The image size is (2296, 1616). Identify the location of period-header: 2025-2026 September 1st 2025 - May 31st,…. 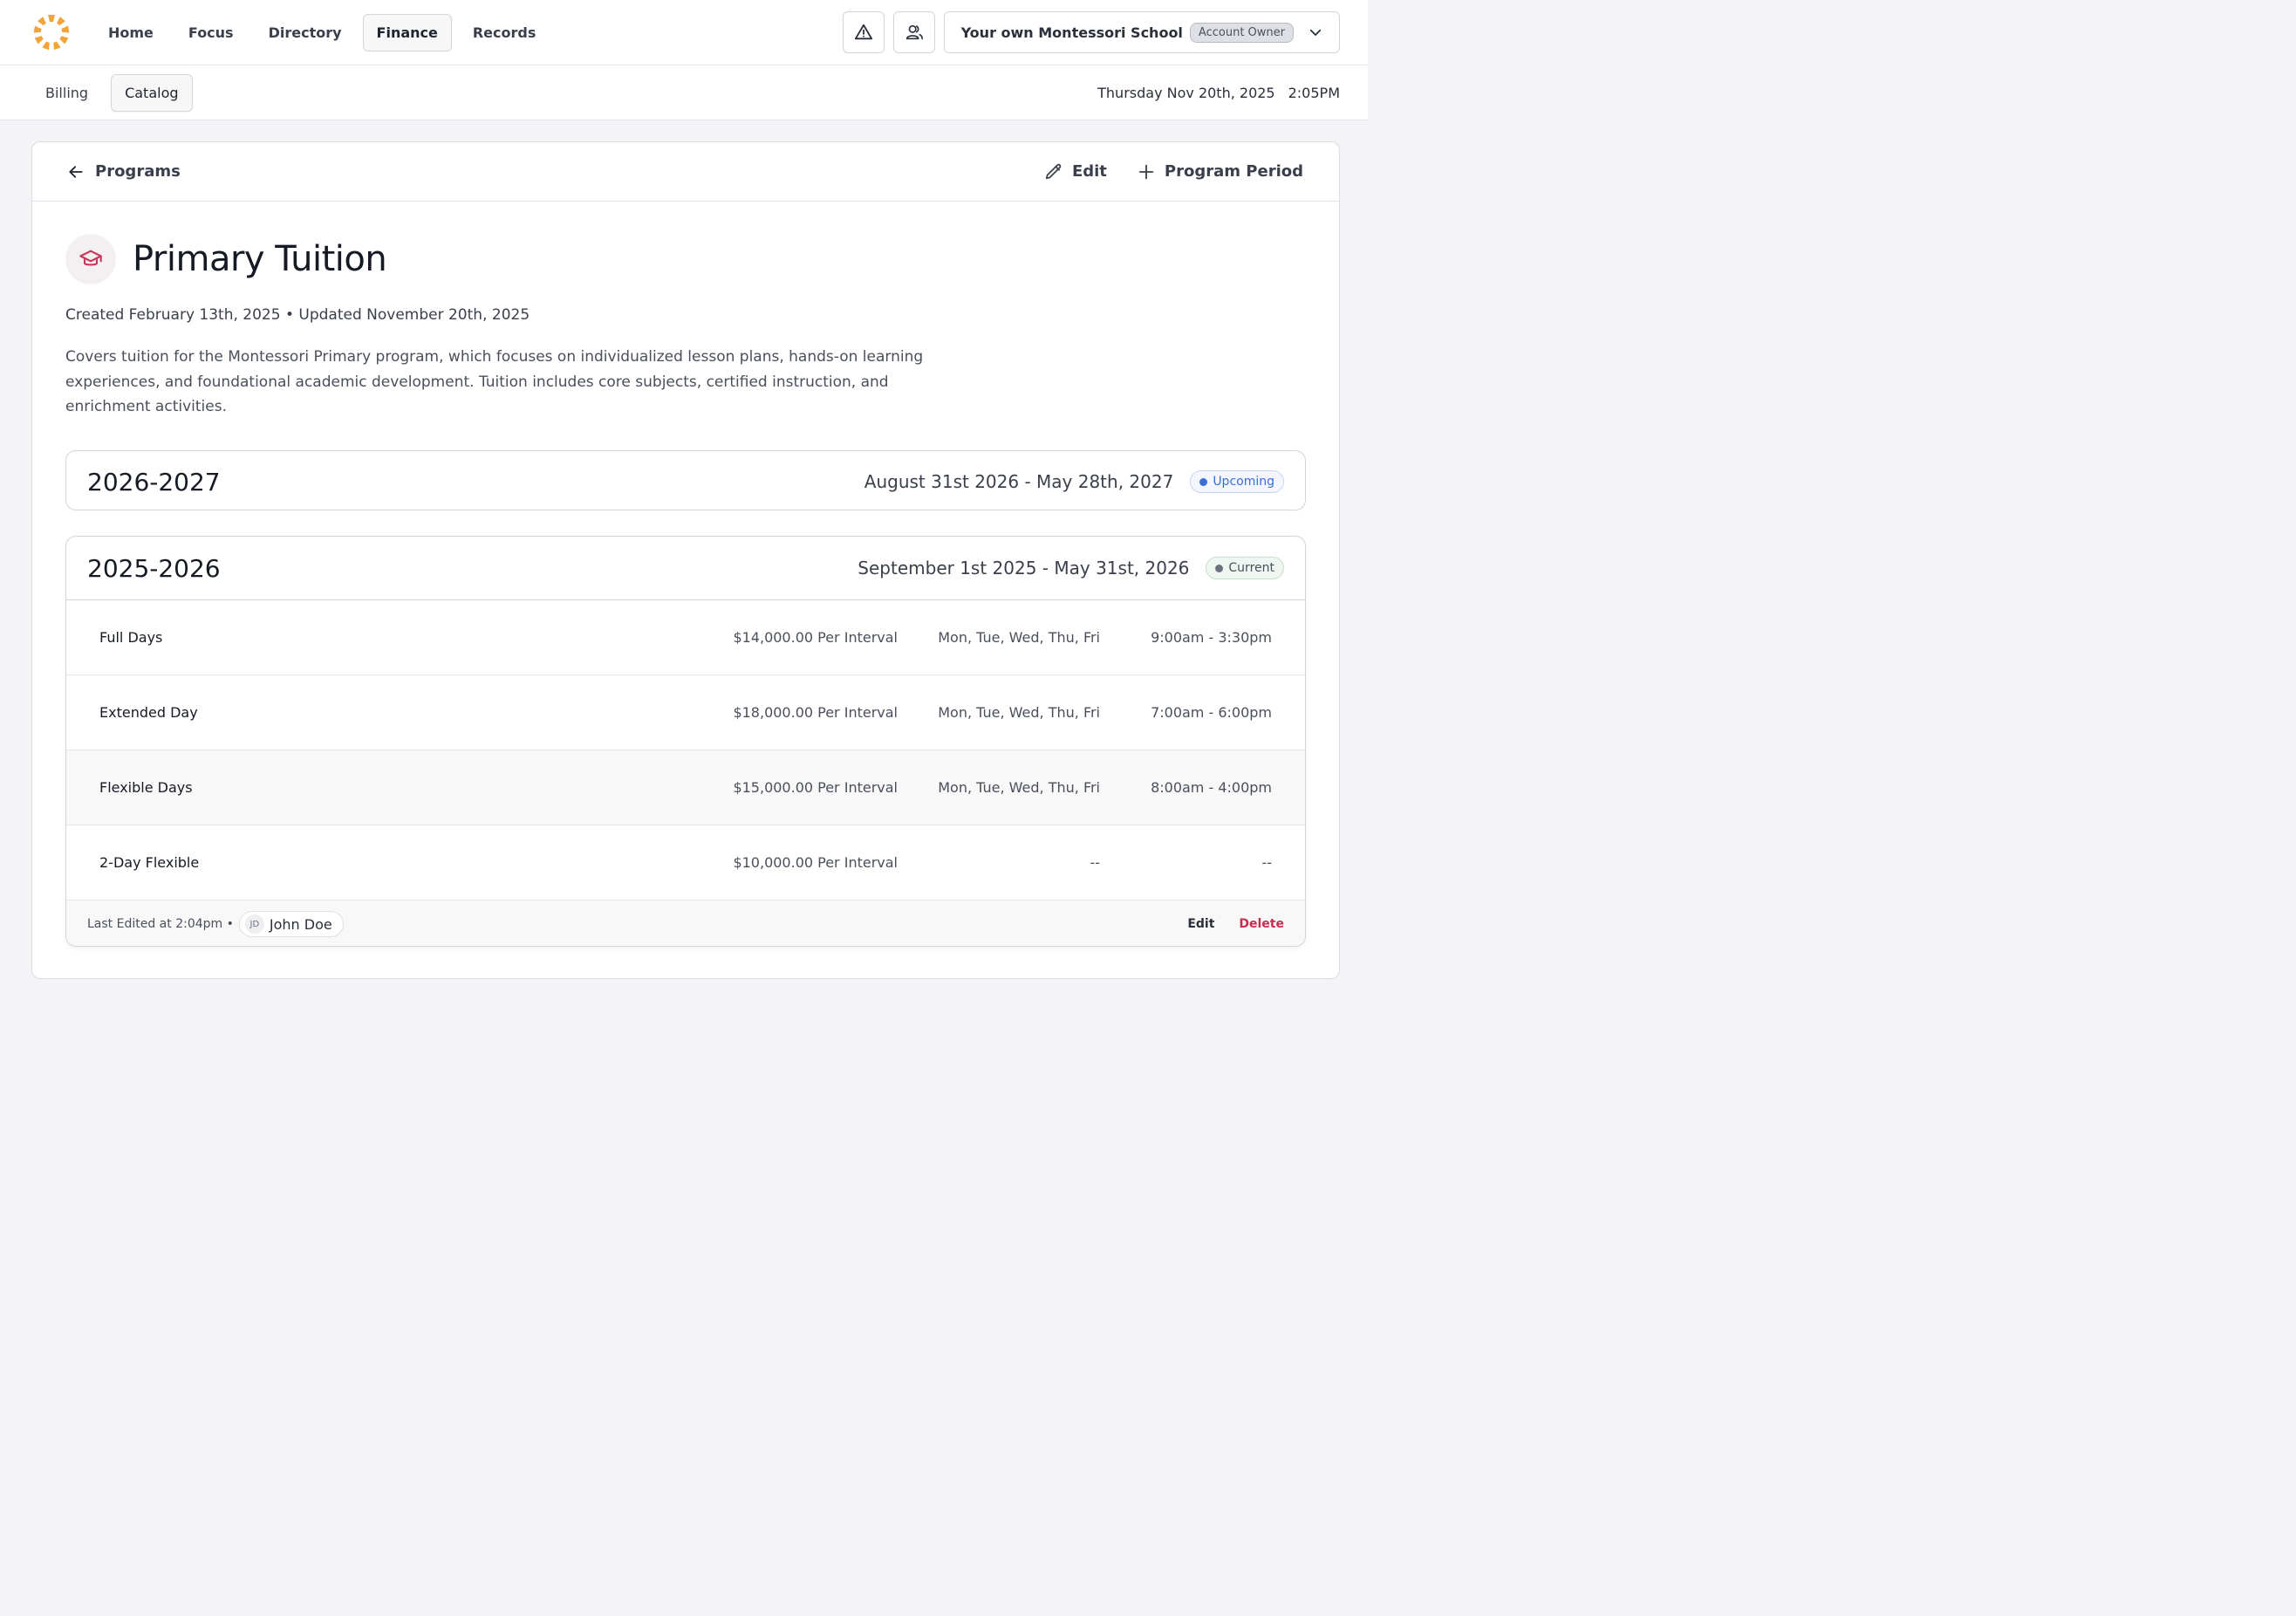
(685, 568).